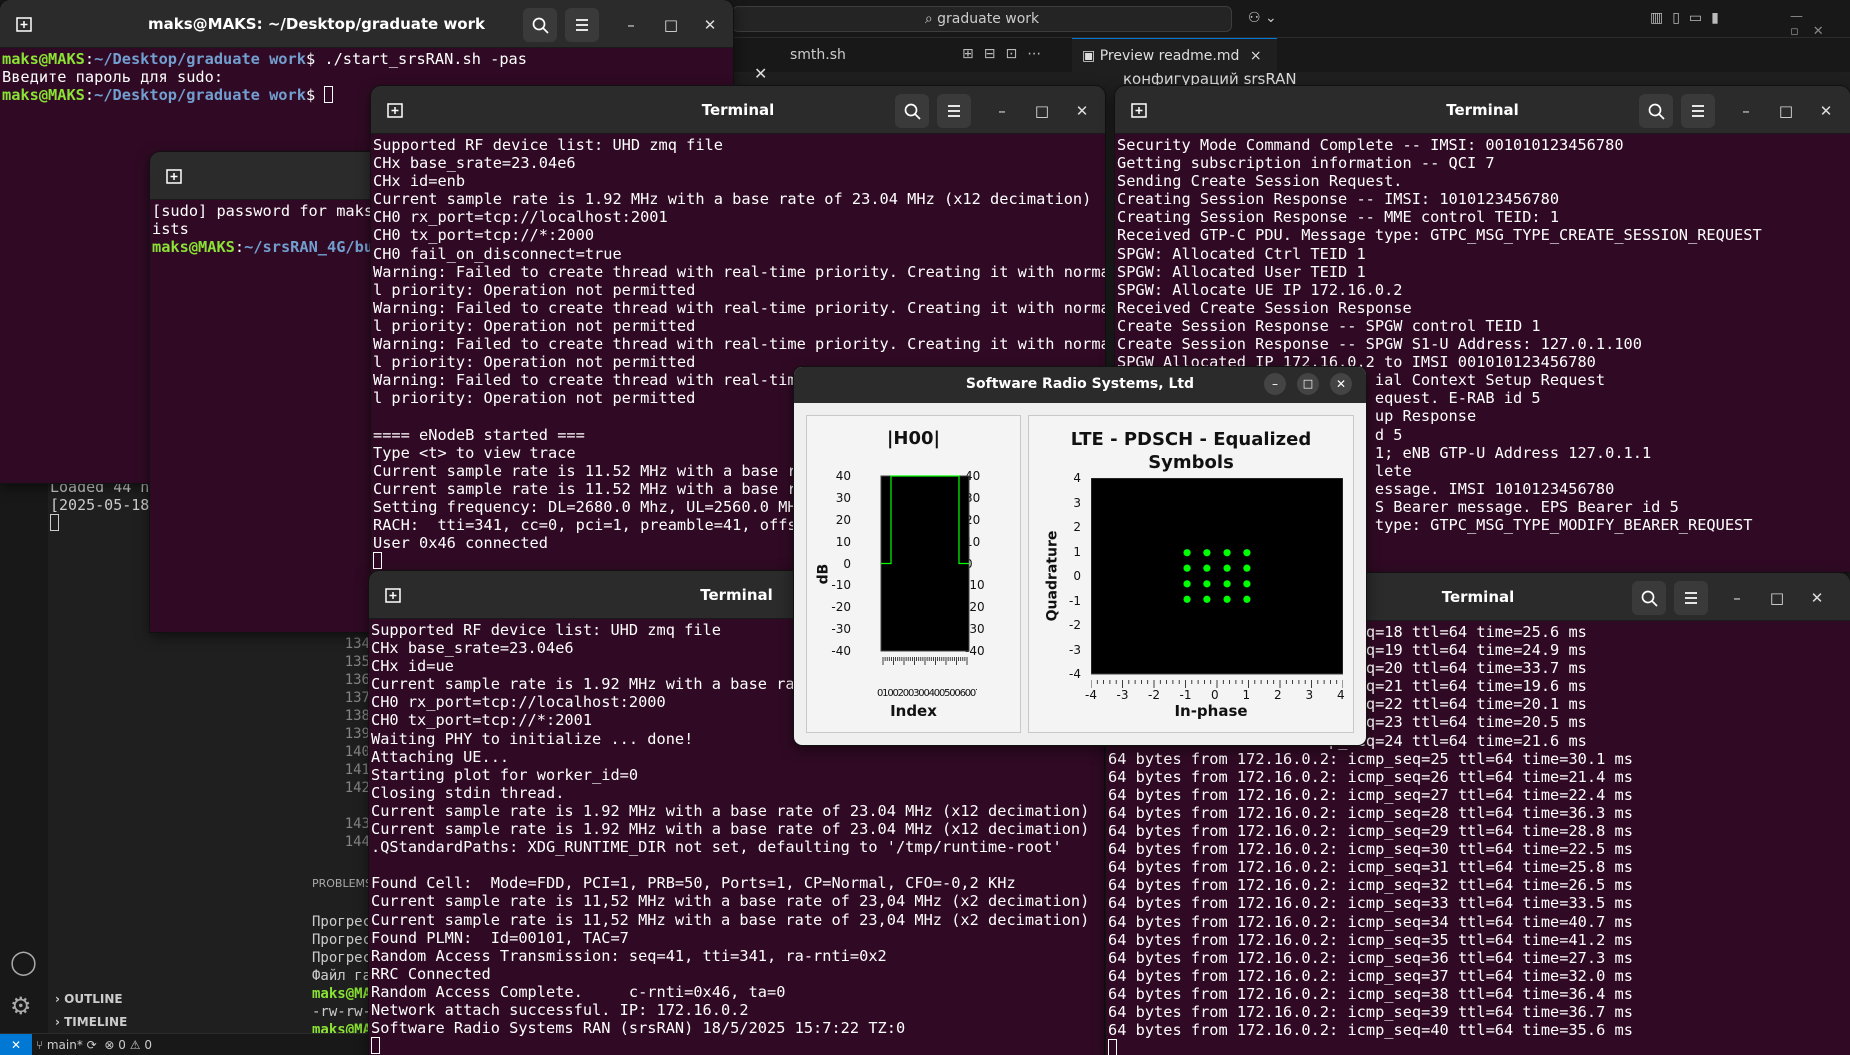  I want to click on terminal-line: CHx base_srate=23.04e6, so click(474, 163).